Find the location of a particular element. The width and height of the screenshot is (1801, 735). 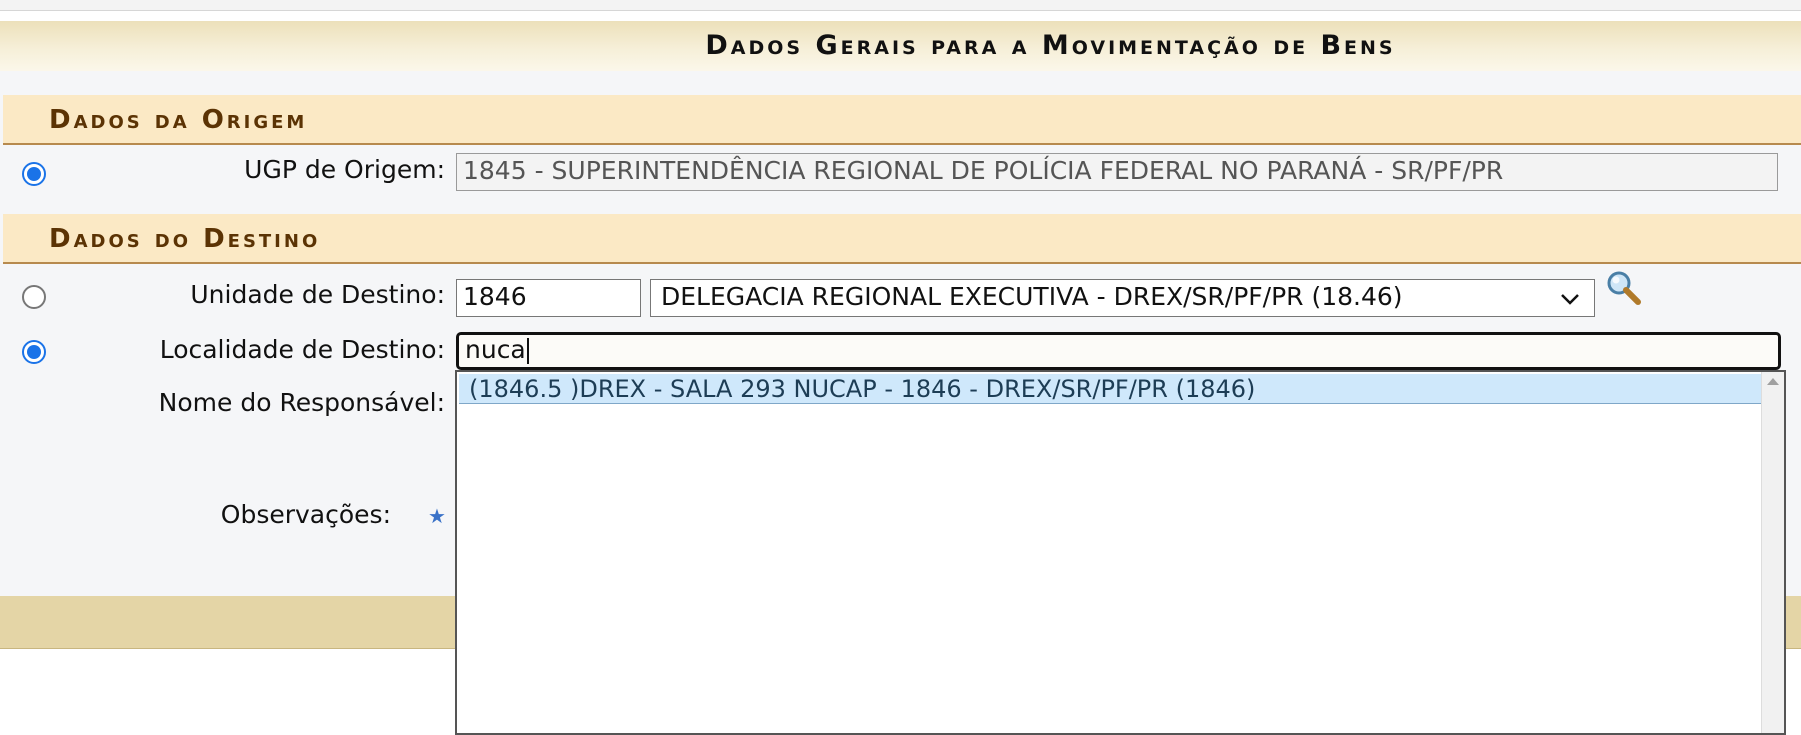

unidade-destino-label: Unidade de Destino: is located at coordinates (317, 294).